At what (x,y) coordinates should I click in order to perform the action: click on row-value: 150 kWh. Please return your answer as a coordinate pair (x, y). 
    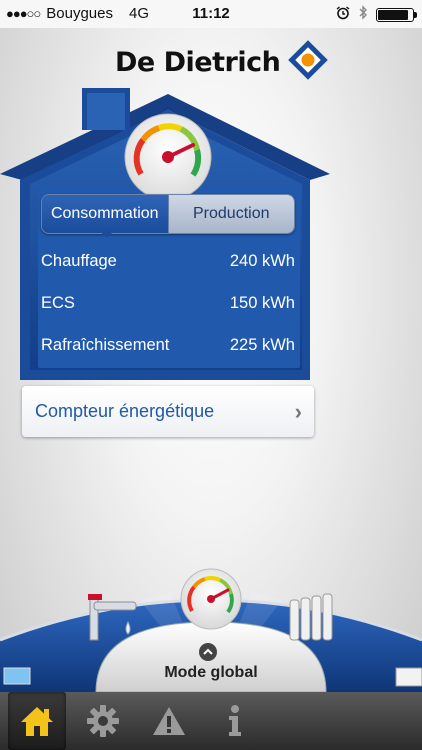
    Looking at the image, I should click on (262, 302).